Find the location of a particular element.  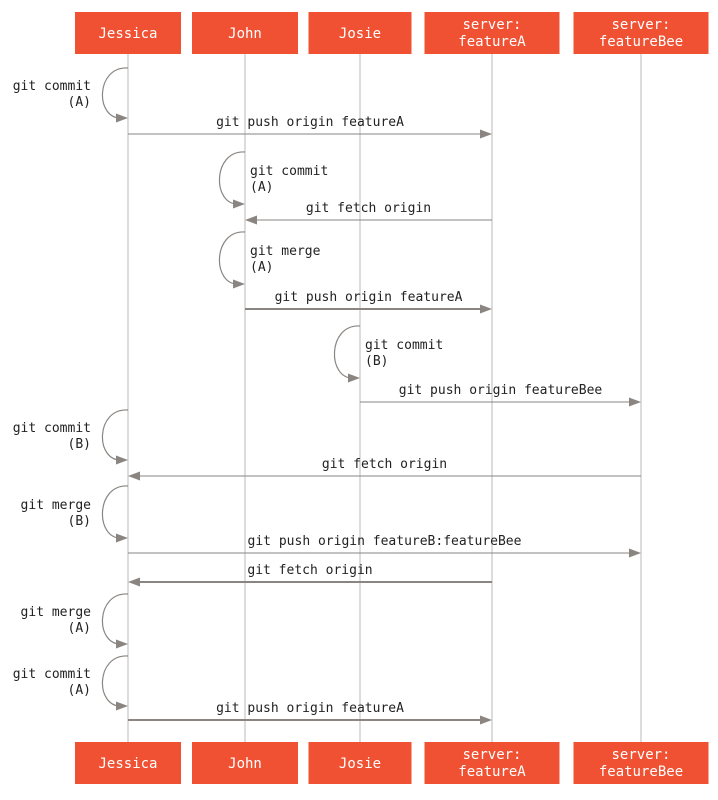

participant-top-josie: Josie is located at coordinates (360, 33).